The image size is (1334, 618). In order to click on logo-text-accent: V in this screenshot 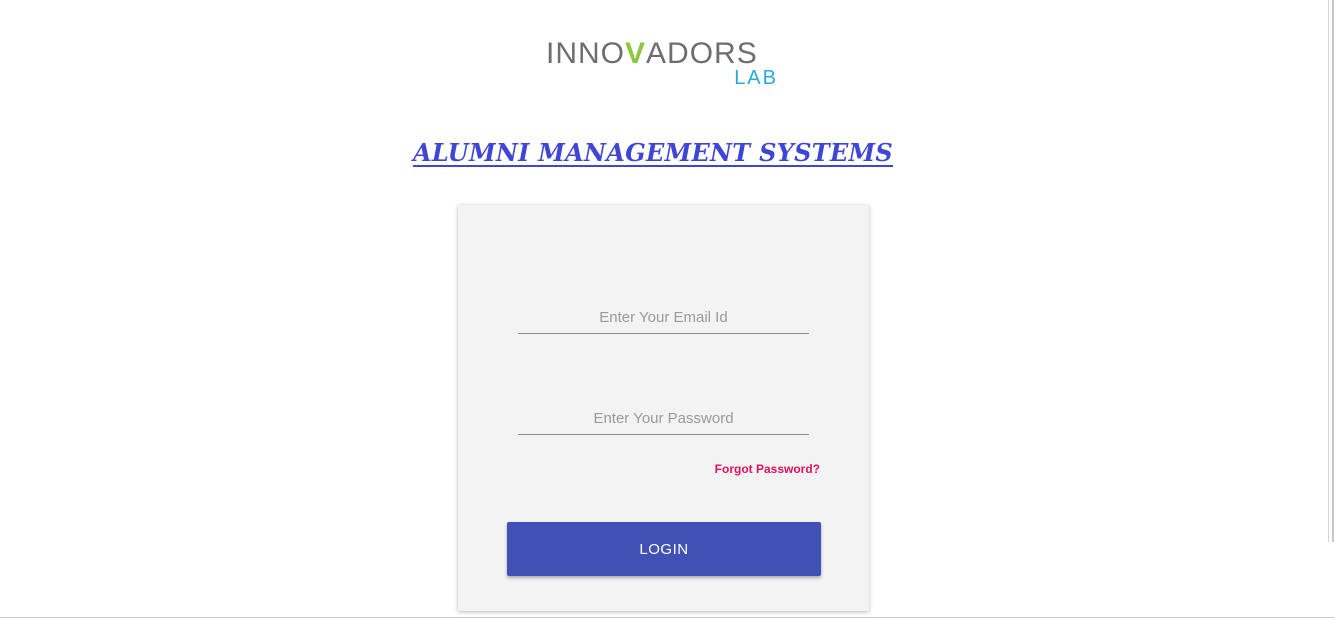, I will do `click(636, 53)`.